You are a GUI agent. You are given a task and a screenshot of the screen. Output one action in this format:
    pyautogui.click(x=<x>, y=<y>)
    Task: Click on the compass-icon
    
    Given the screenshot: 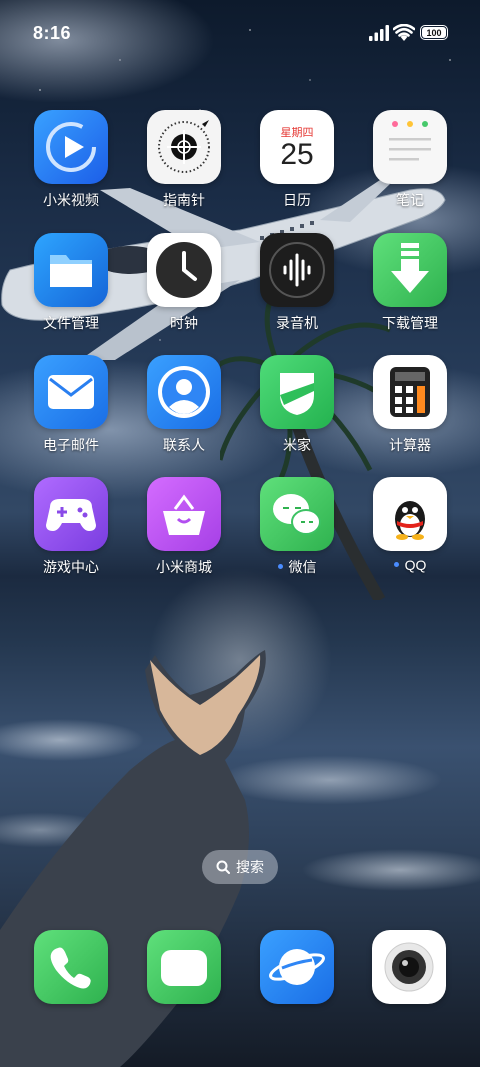 What is the action you would take?
    pyautogui.click(x=184, y=147)
    